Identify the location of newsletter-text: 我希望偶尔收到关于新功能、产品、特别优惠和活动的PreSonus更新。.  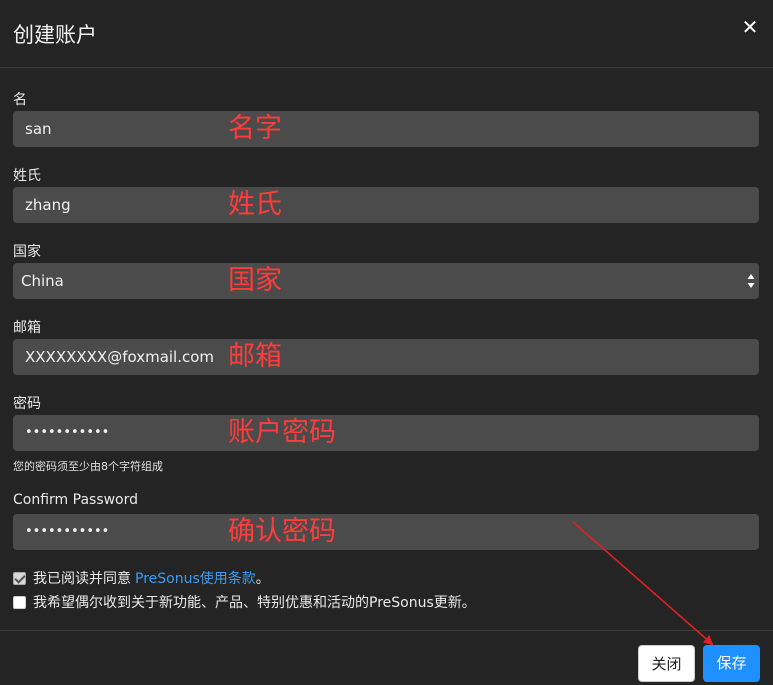
(254, 603).